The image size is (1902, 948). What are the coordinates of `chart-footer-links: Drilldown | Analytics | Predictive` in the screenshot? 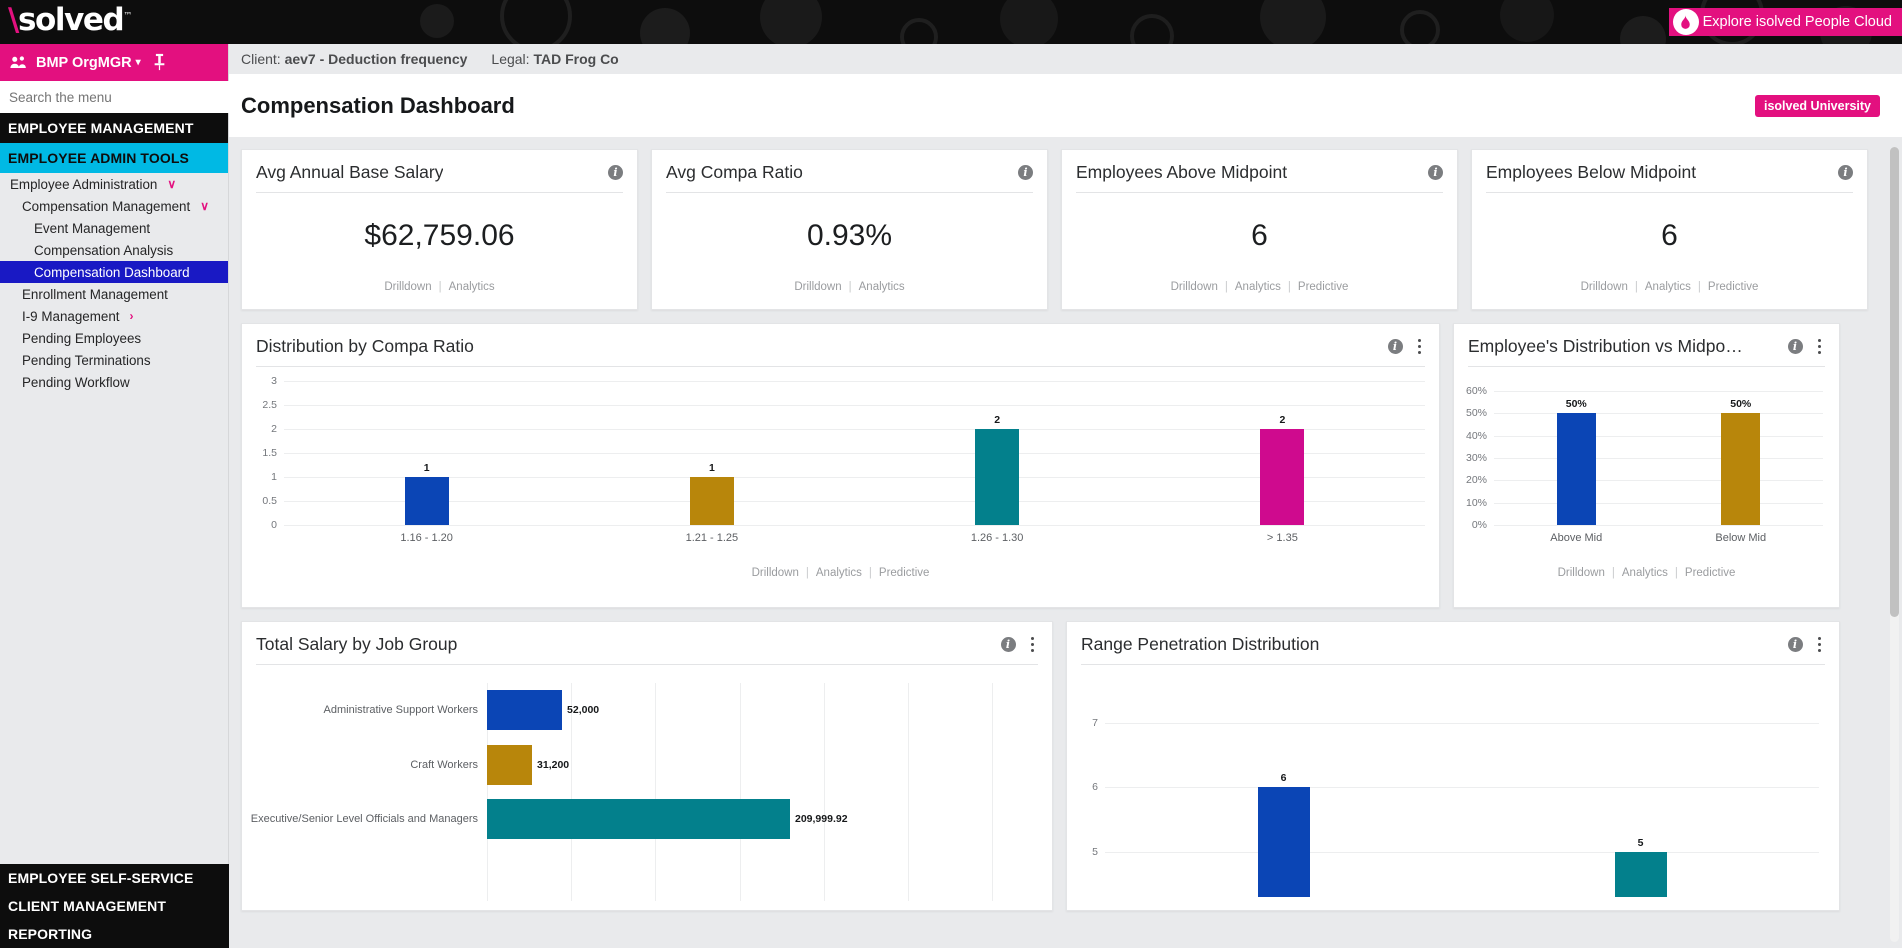 It's located at (840, 580).